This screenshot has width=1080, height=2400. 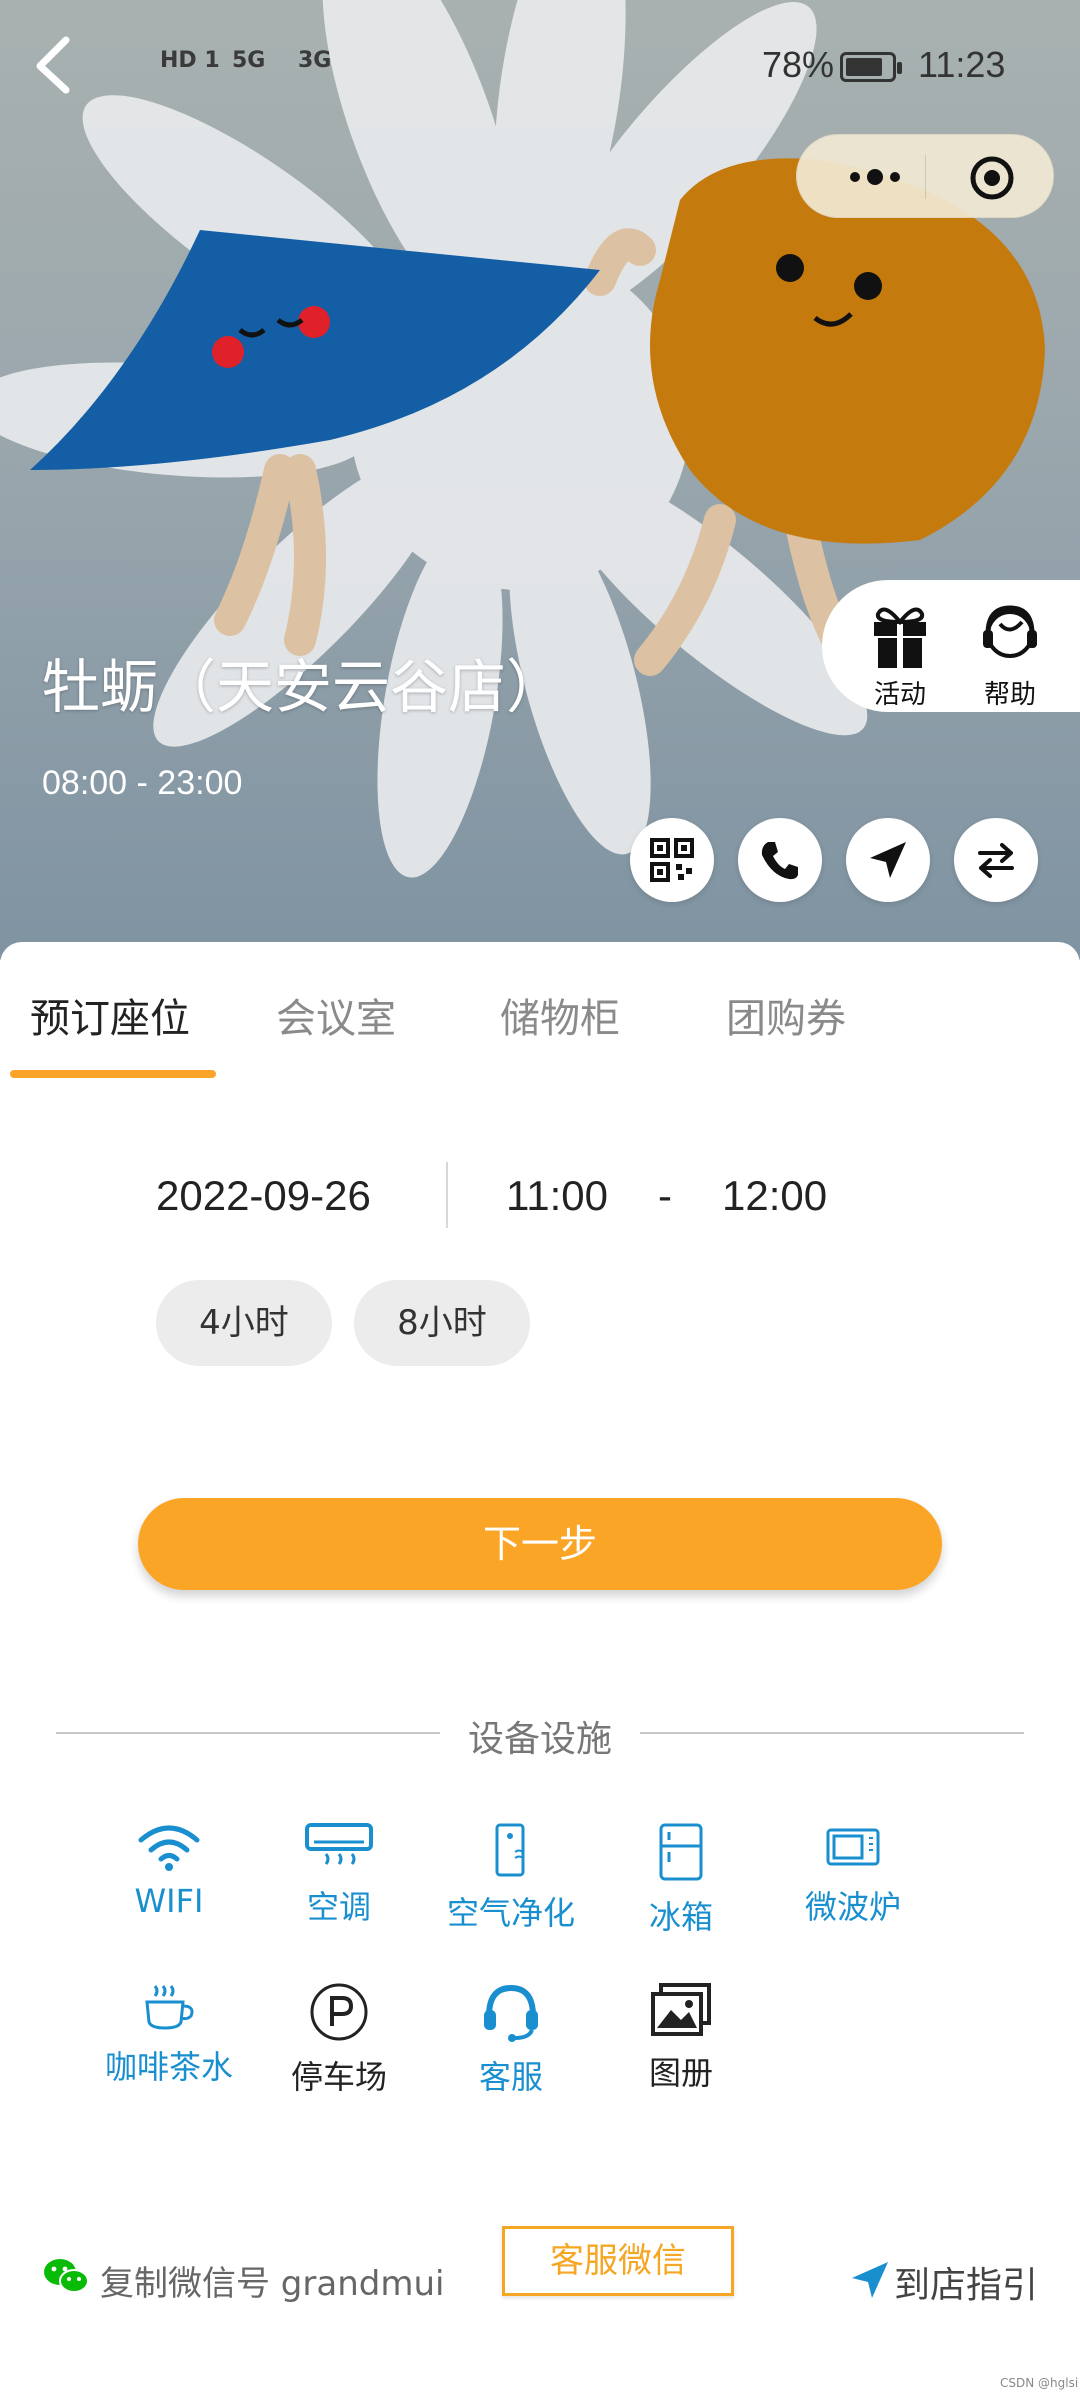 What do you see at coordinates (169, 2007) in the screenshot?
I see `coffee-icon` at bounding box center [169, 2007].